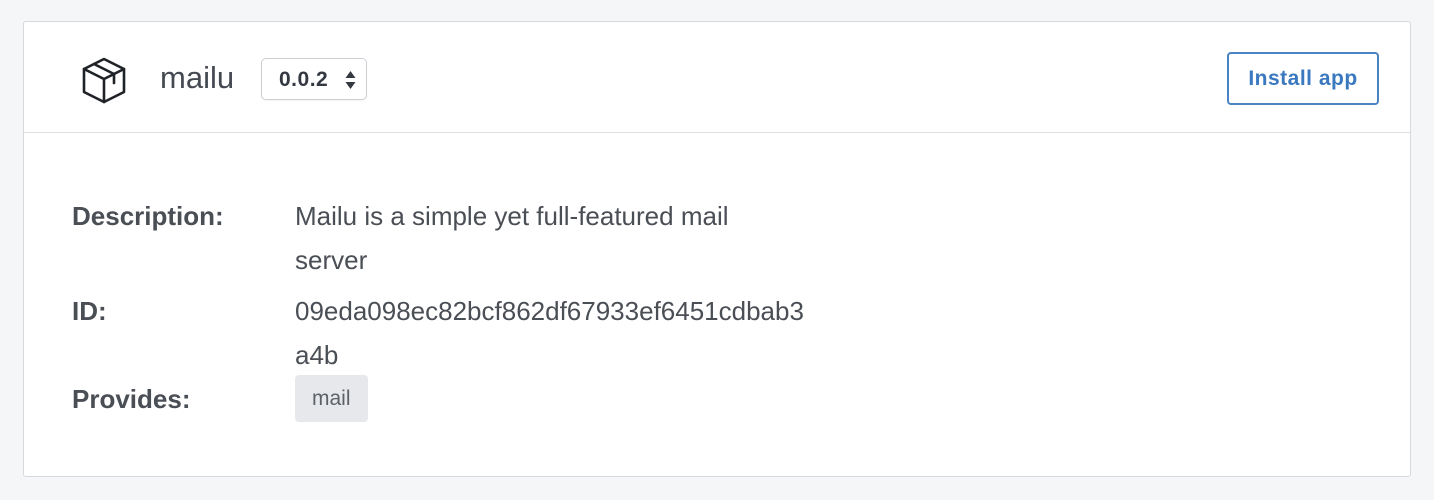 The image size is (1434, 500). I want to click on sort-caret-icon, so click(350, 80).